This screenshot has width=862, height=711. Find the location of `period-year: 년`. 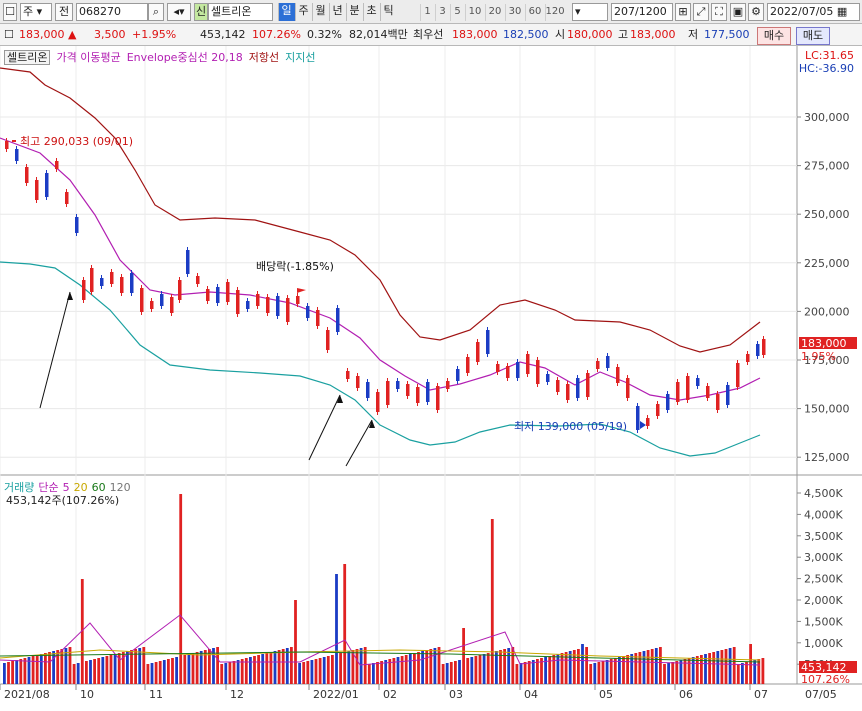

period-year: 년 is located at coordinates (337, 12).